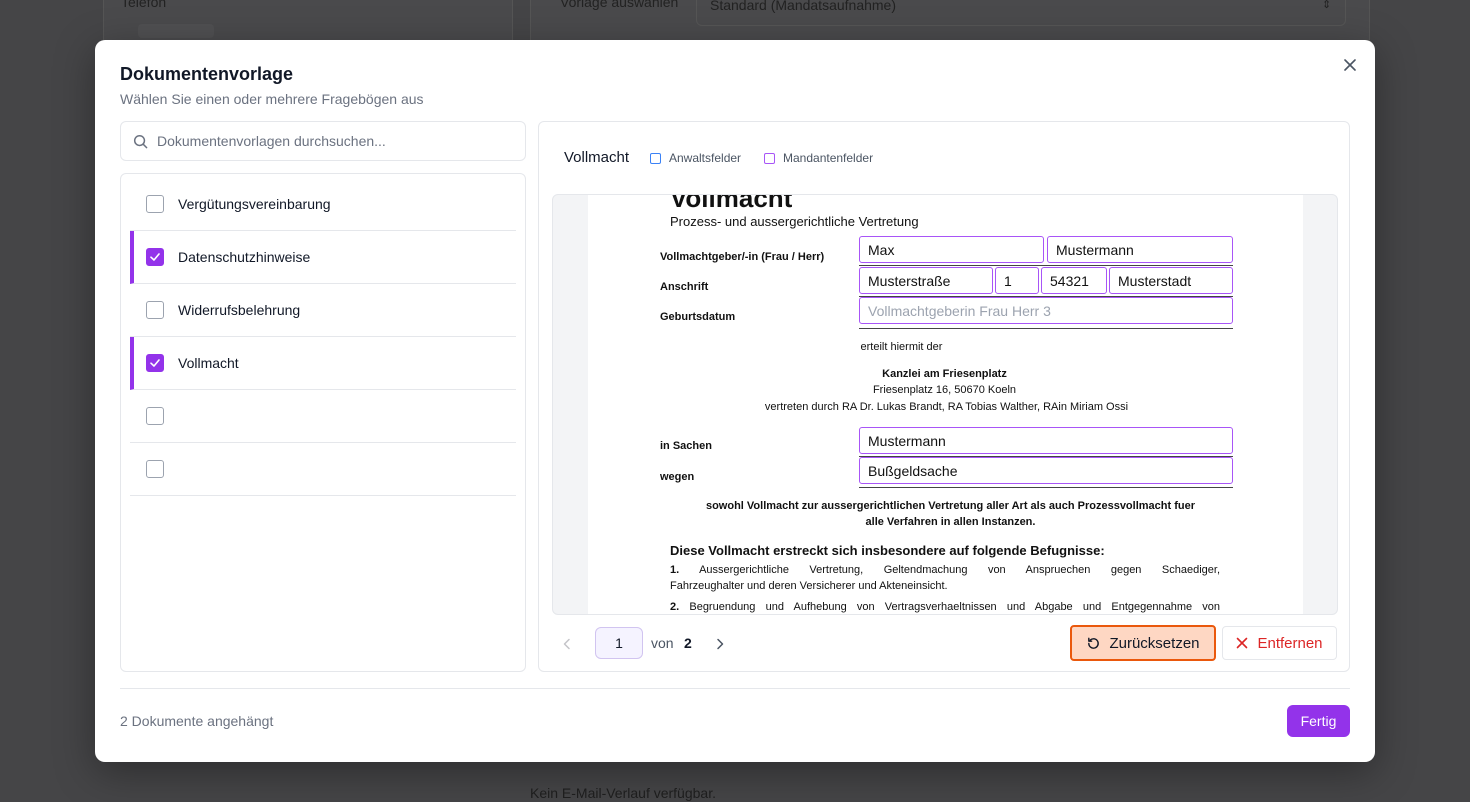 Image resolution: width=1470 pixels, height=802 pixels. I want to click on search-input, so click(332, 141).